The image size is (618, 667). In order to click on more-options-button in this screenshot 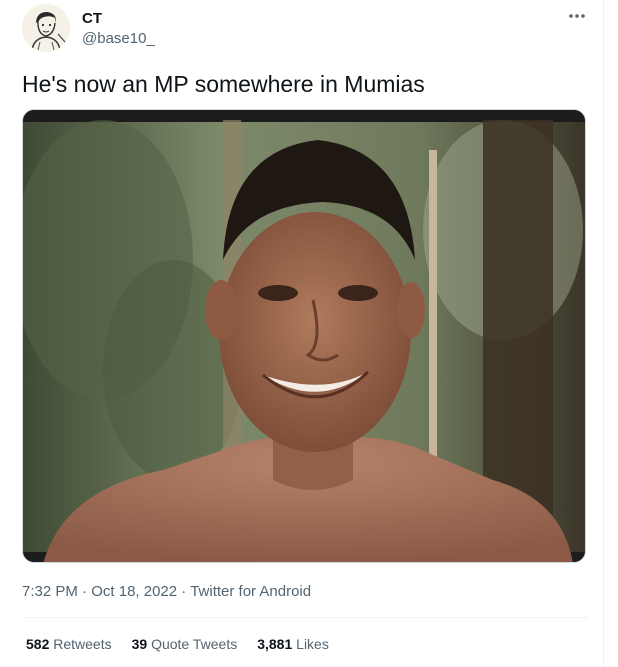, I will do `click(577, 16)`.